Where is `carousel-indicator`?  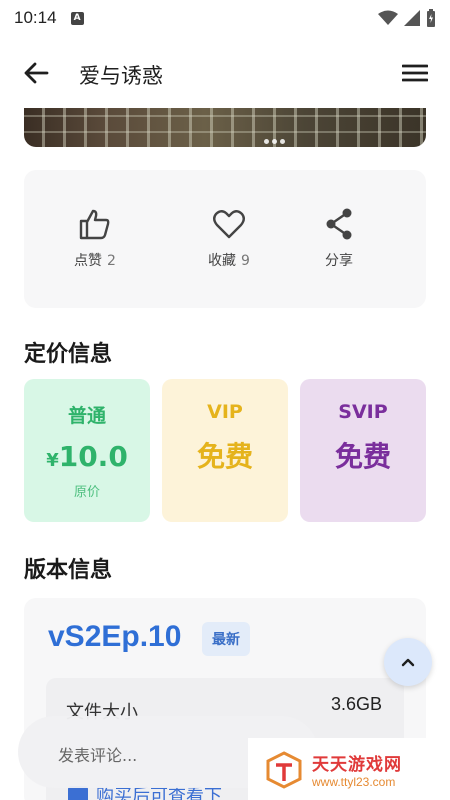
carousel-indicator is located at coordinates (274, 141).